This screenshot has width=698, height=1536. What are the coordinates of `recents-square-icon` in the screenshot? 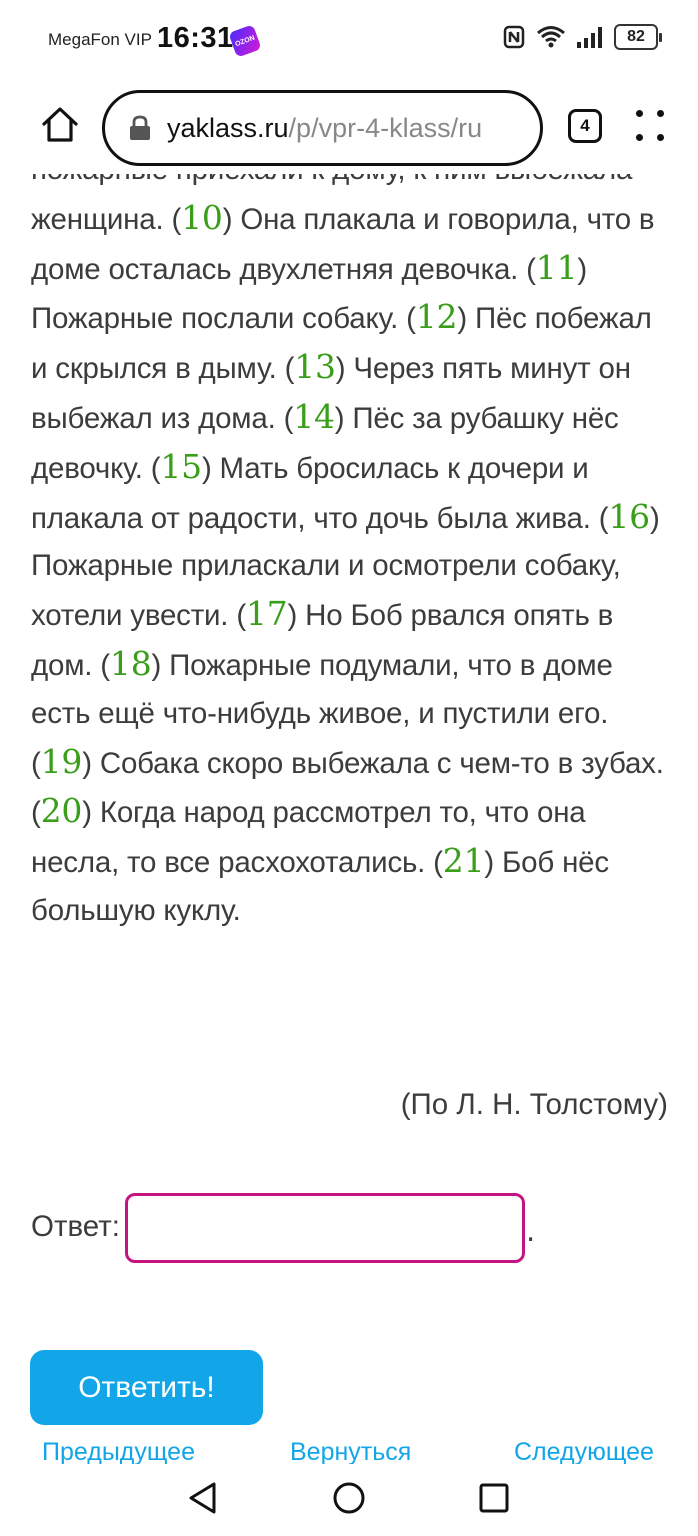 It's located at (494, 1498).